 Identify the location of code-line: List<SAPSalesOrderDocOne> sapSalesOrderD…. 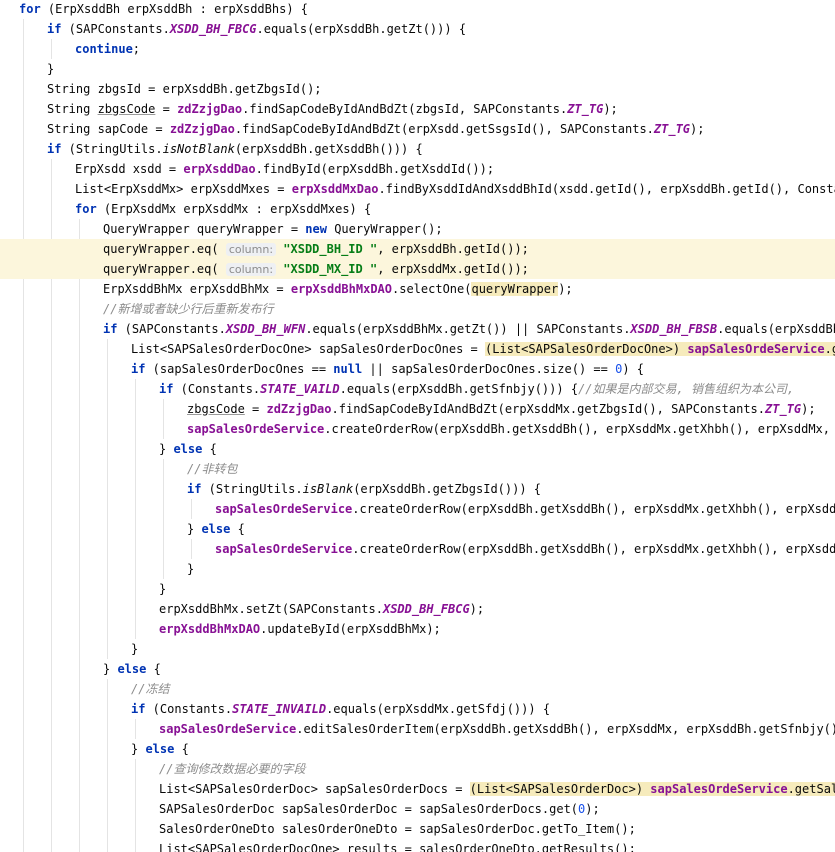
(417, 349).